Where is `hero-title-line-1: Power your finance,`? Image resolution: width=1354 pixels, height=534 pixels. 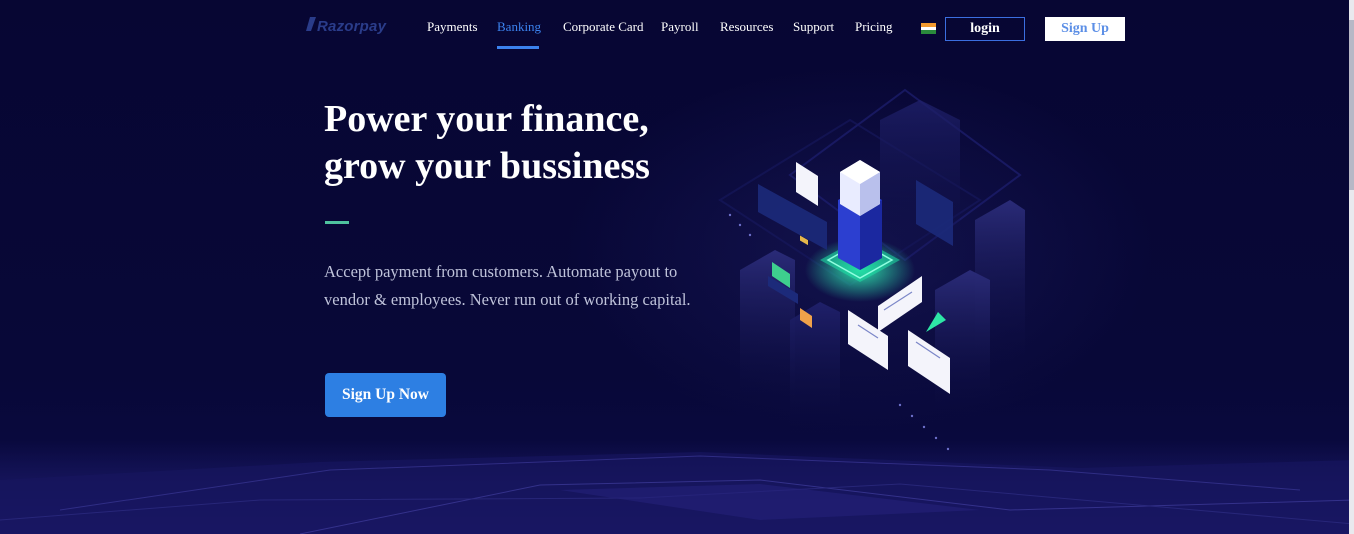 hero-title-line-1: Power your finance, is located at coordinates (486, 119).